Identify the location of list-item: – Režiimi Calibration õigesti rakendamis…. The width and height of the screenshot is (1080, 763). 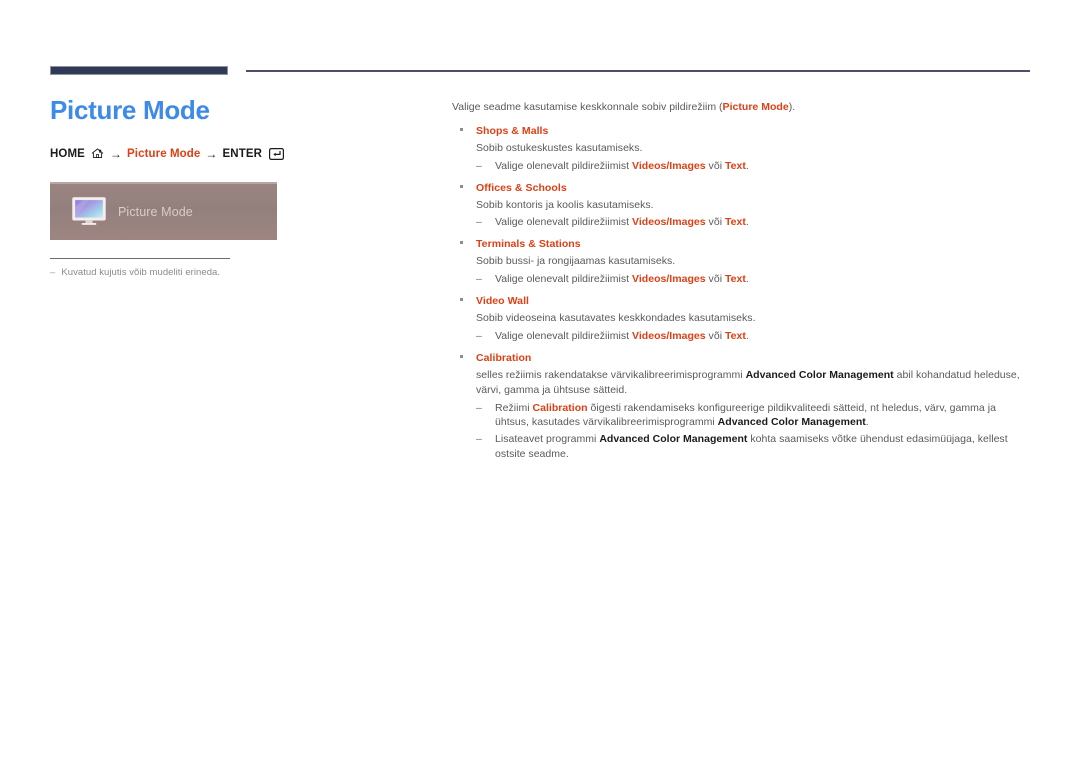
(754, 416).